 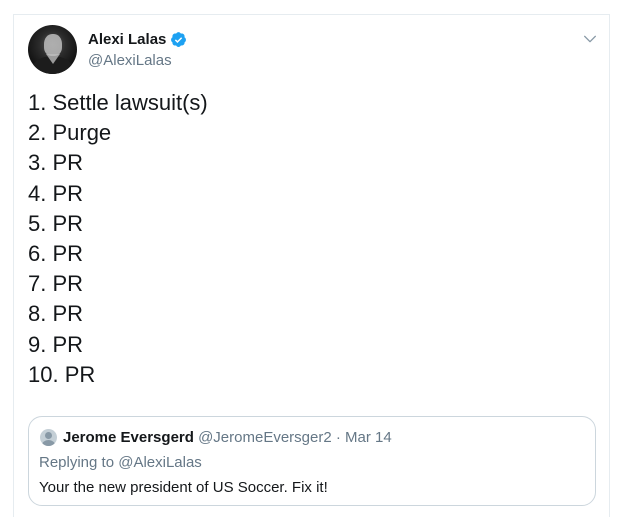 What do you see at coordinates (56, 344) in the screenshot?
I see `tweet-line: 9. PR` at bounding box center [56, 344].